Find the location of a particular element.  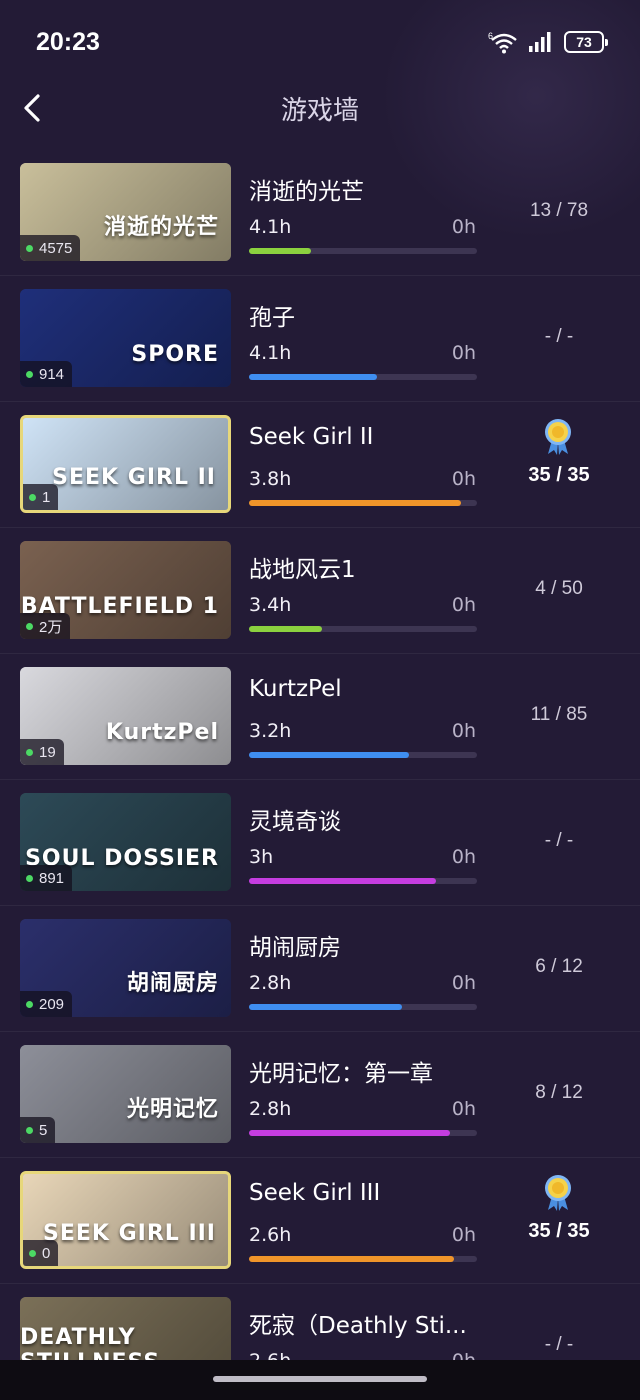

game-cover-title: SEEK GIRL III is located at coordinates (129, 1233).